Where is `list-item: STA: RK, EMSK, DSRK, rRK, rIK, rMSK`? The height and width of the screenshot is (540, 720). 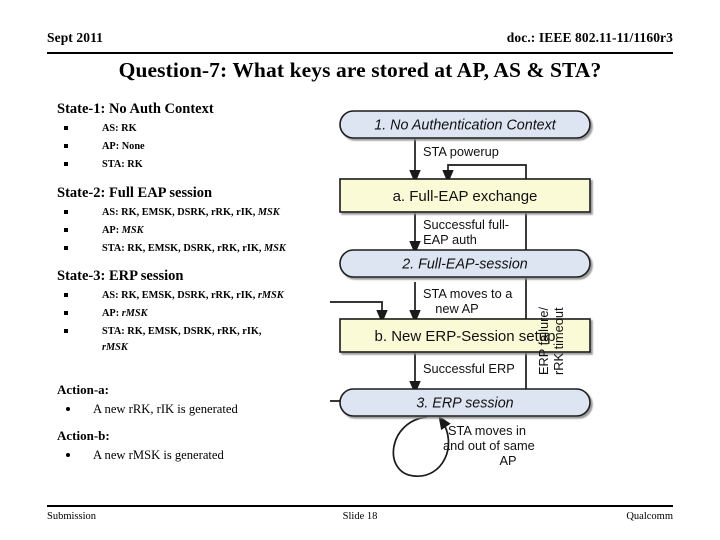
list-item: STA: RK, EMSK, DSRK, rRK, rIK, rMSK is located at coordinates (172, 339).